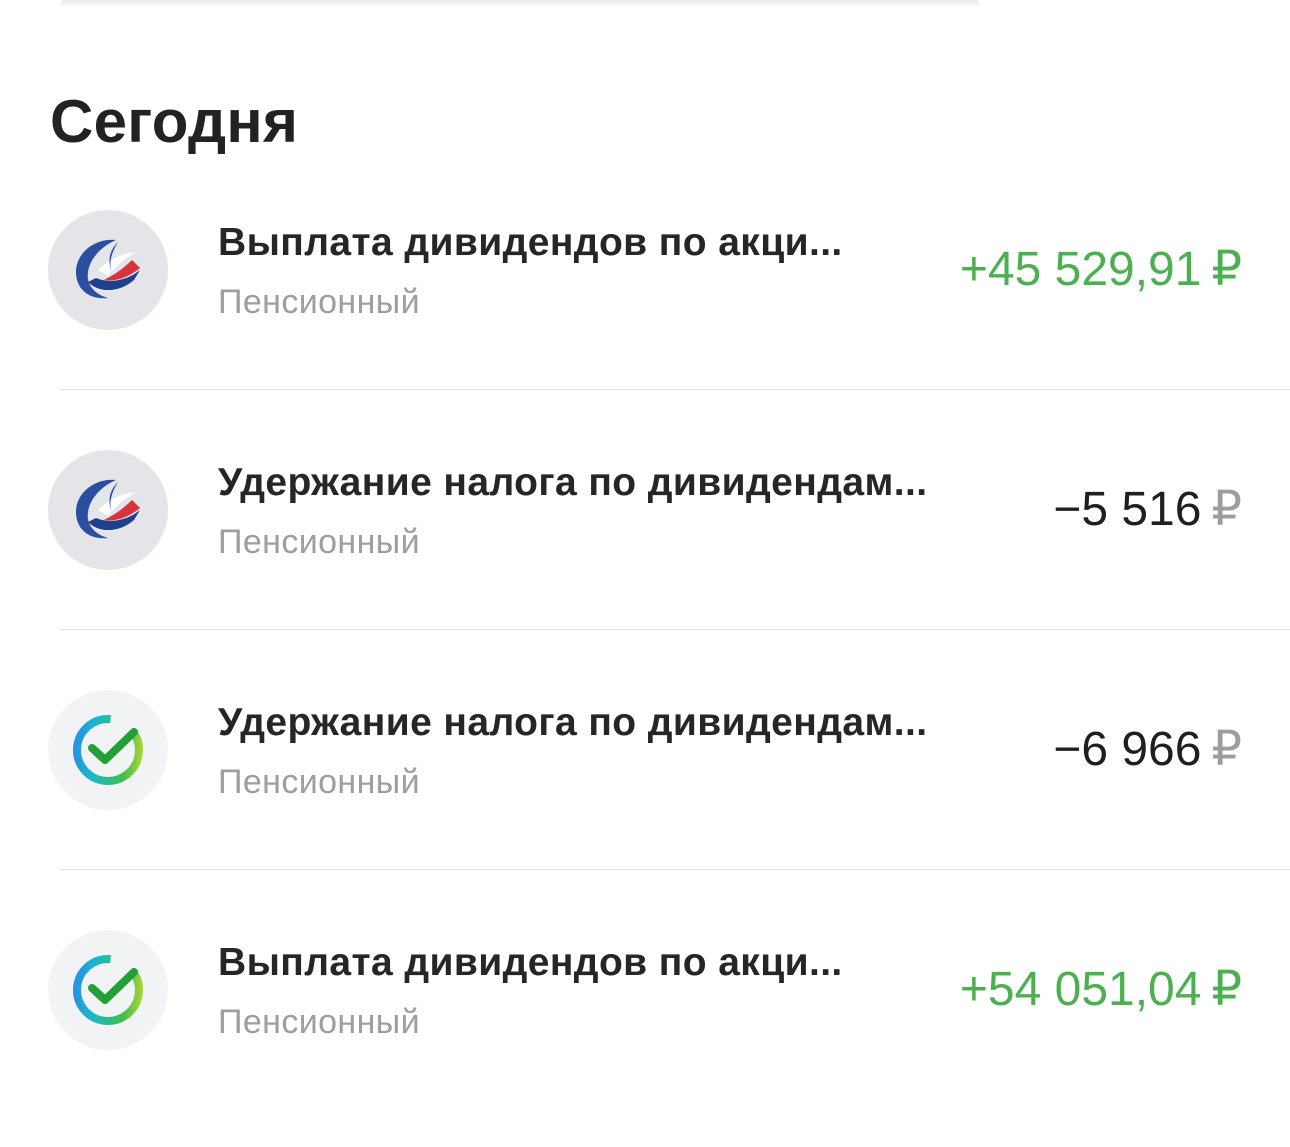  I want to click on transaction-amount: +54 051,04 ₽, so click(1101, 990).